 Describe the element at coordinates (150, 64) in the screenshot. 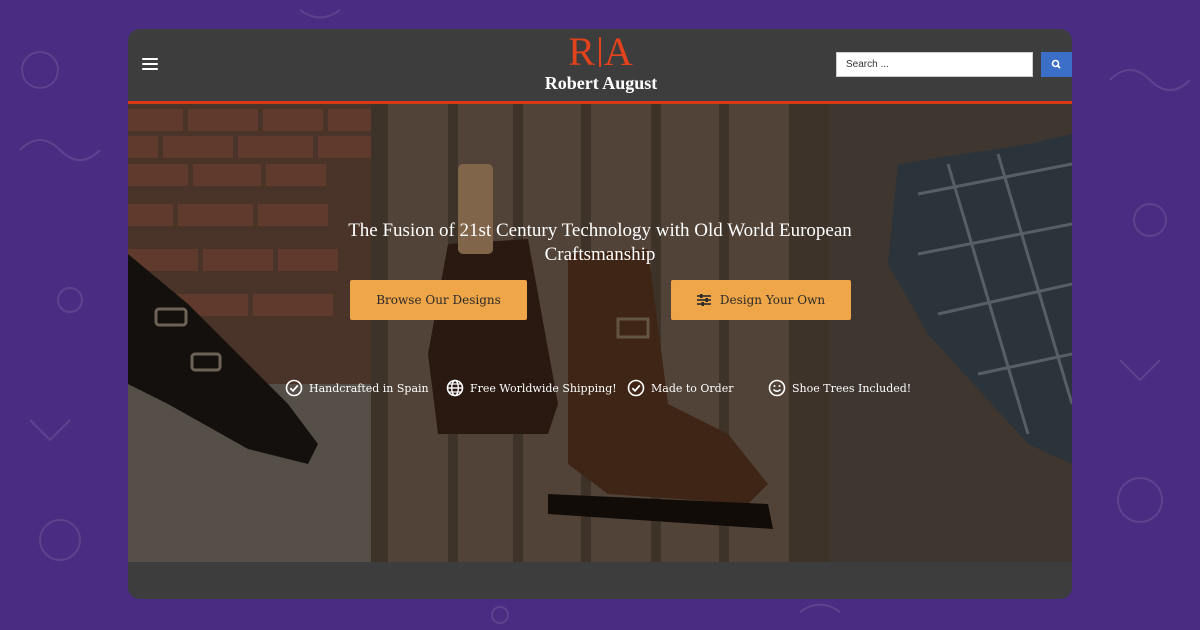

I see `hamburger-menu-icon` at that location.